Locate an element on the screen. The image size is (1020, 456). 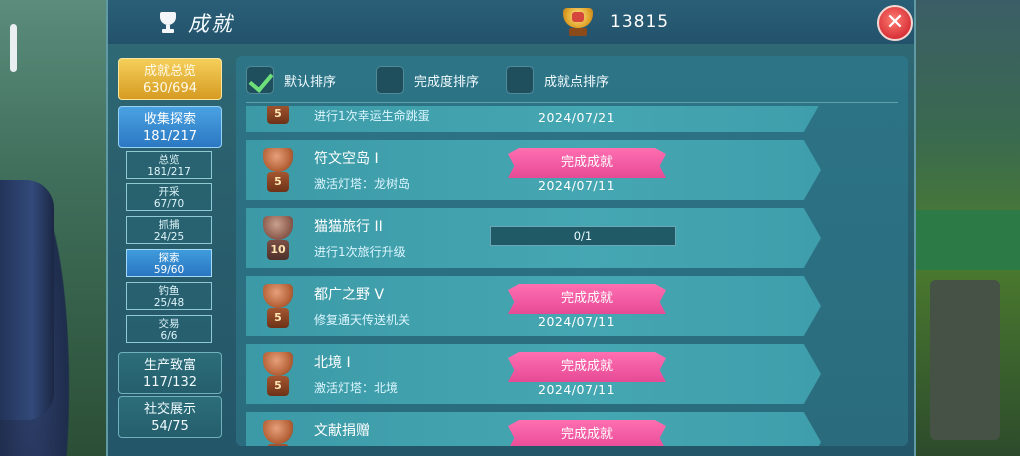
subcategory-count: 67/70 is located at coordinates (169, 204).